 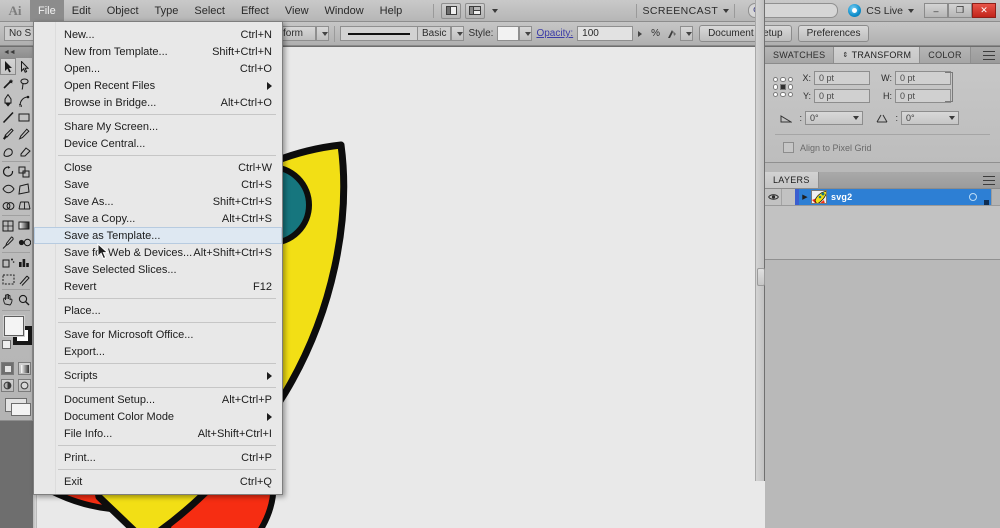 What do you see at coordinates (24, 117) in the screenshot?
I see `rectangle-tool` at bounding box center [24, 117].